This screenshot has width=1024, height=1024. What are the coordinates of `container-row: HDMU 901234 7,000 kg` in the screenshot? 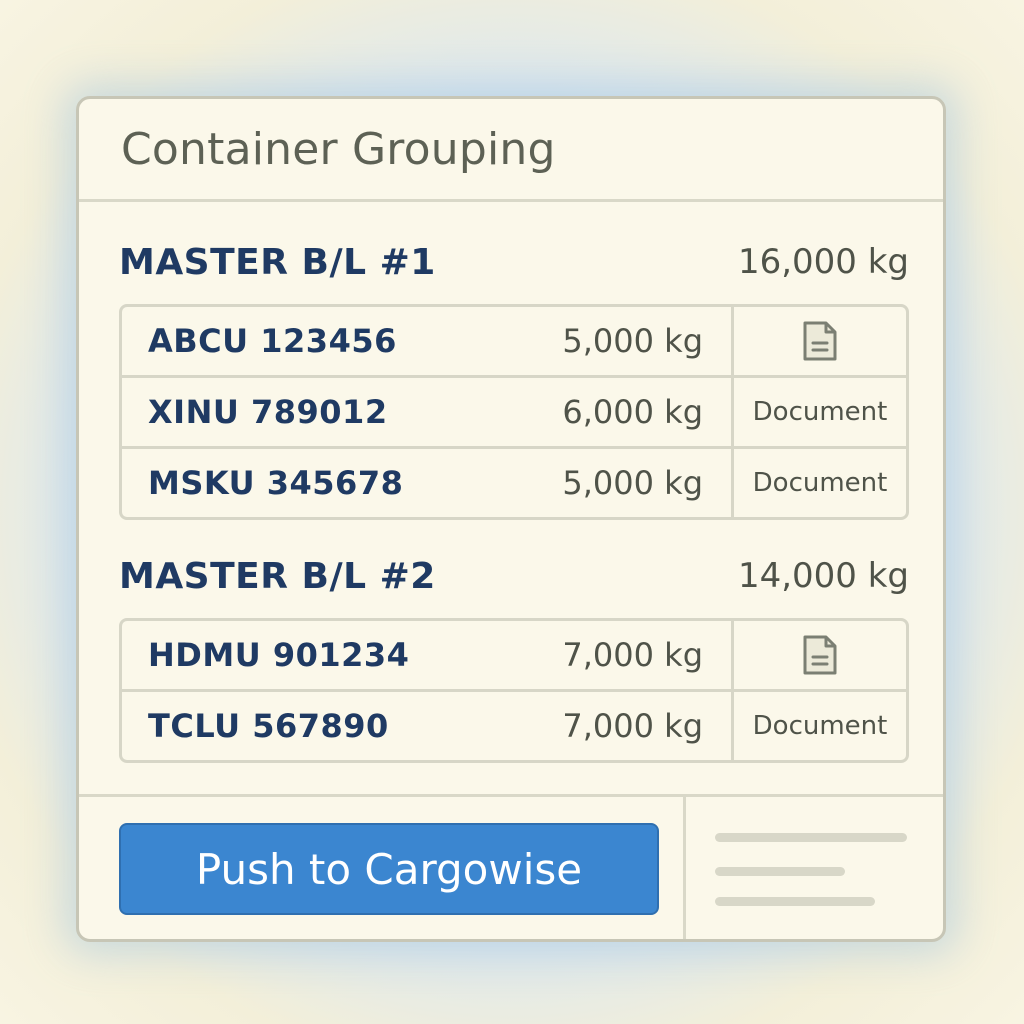 It's located at (514, 655).